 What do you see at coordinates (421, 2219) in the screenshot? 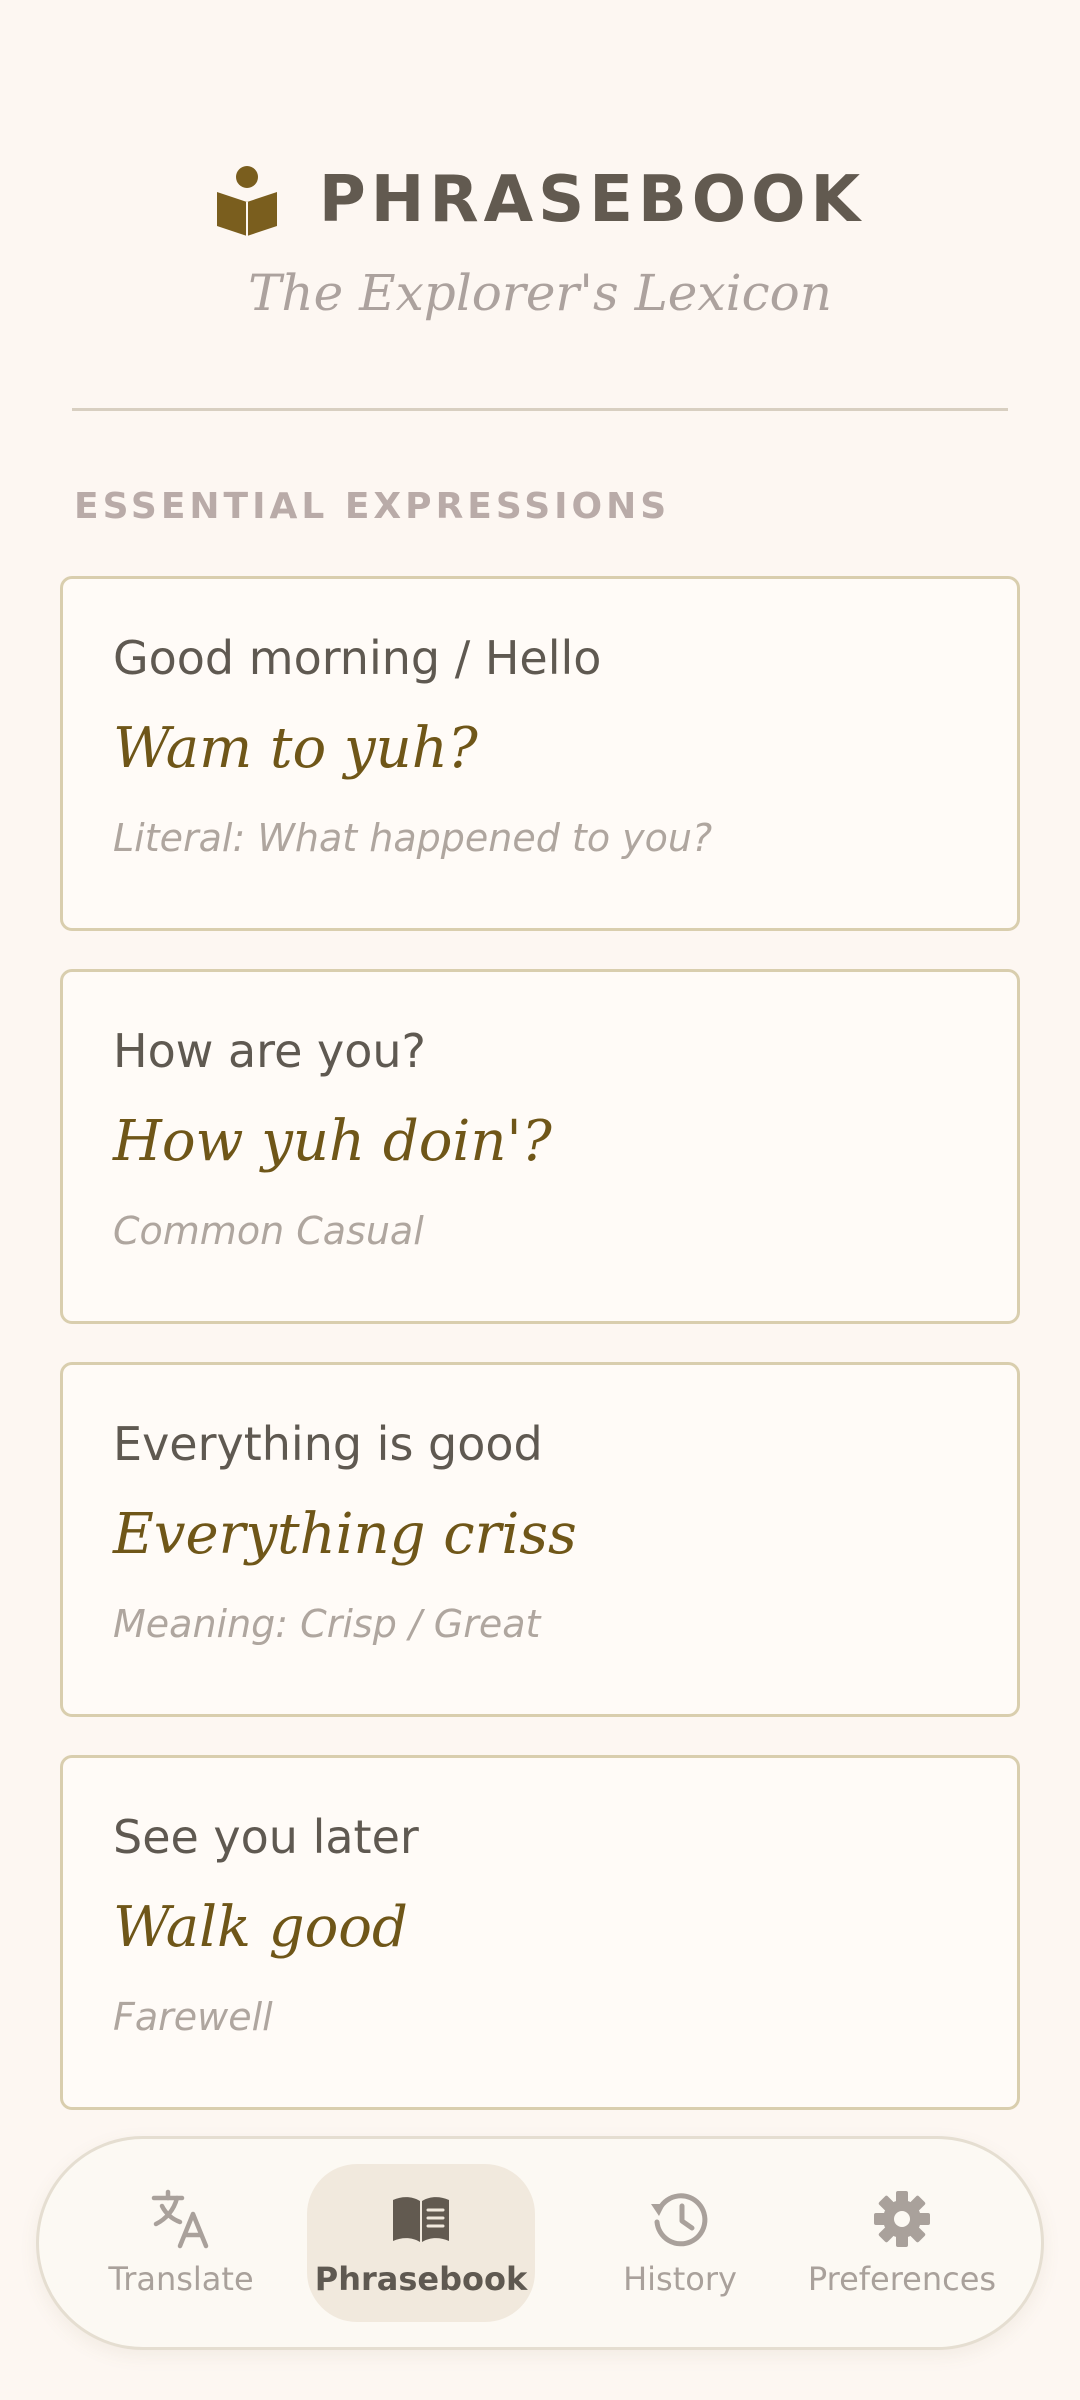
I see `book-icon` at bounding box center [421, 2219].